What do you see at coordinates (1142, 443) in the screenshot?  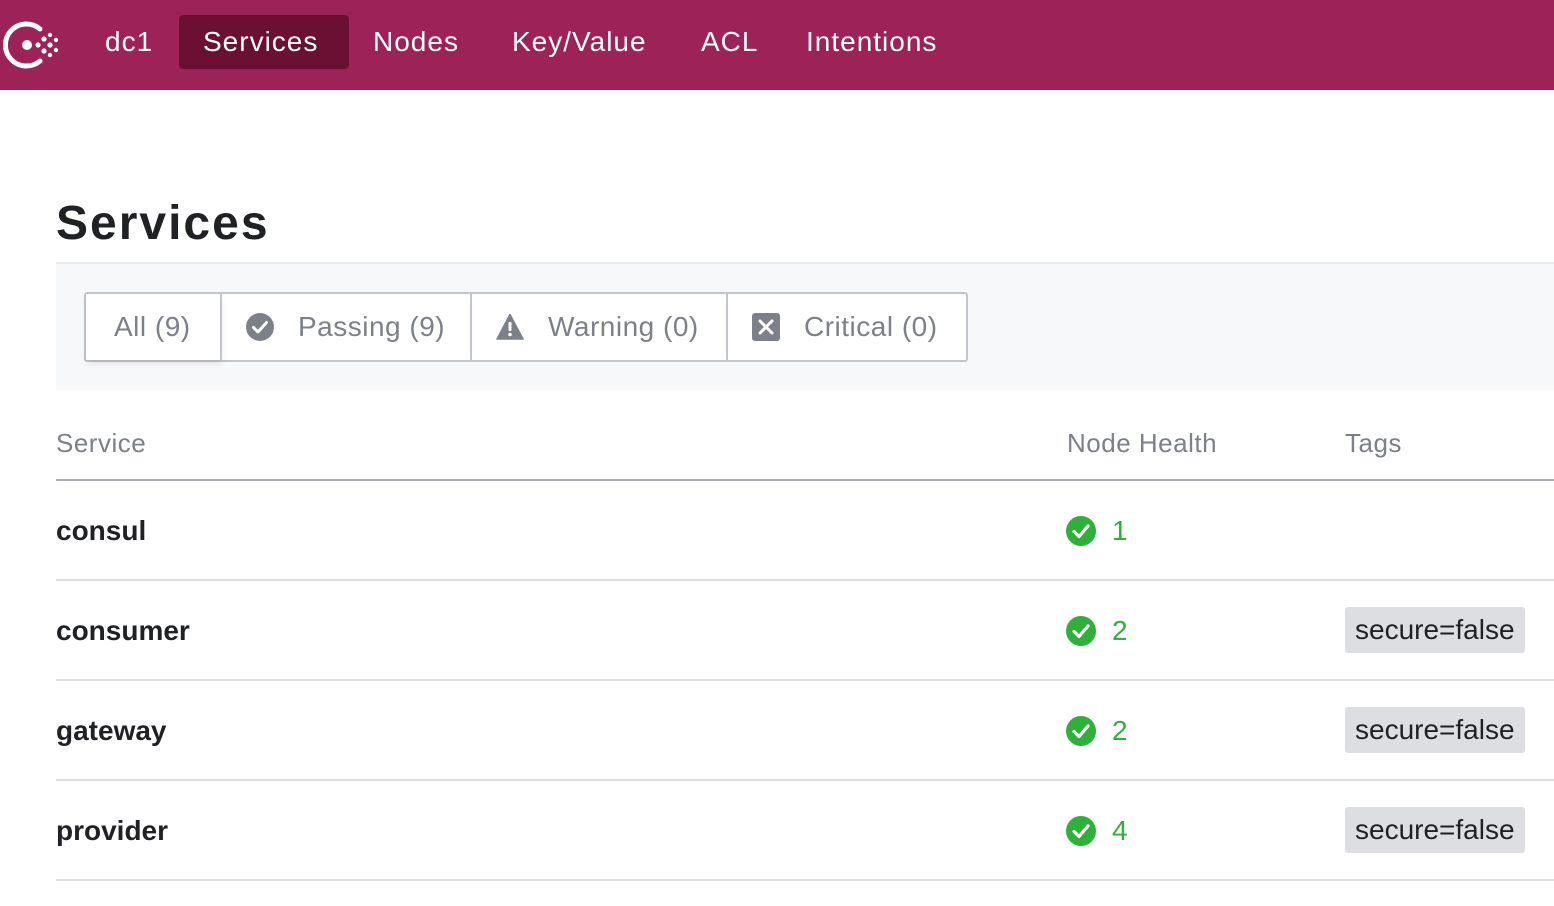 I see `column-header-node-health: Node Health` at bounding box center [1142, 443].